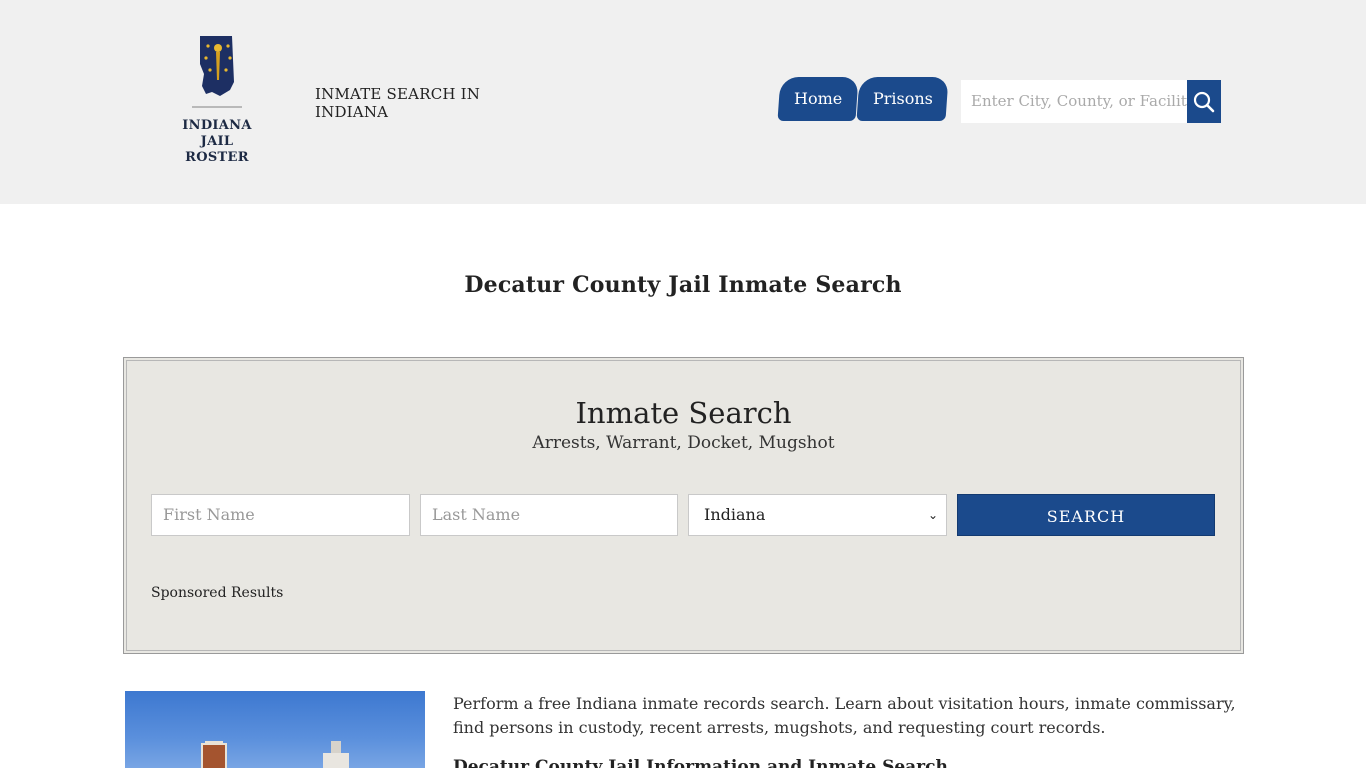 This screenshot has height=768, width=1366. What do you see at coordinates (1086, 515) in the screenshot?
I see `search-submit-button: SEARCH` at bounding box center [1086, 515].